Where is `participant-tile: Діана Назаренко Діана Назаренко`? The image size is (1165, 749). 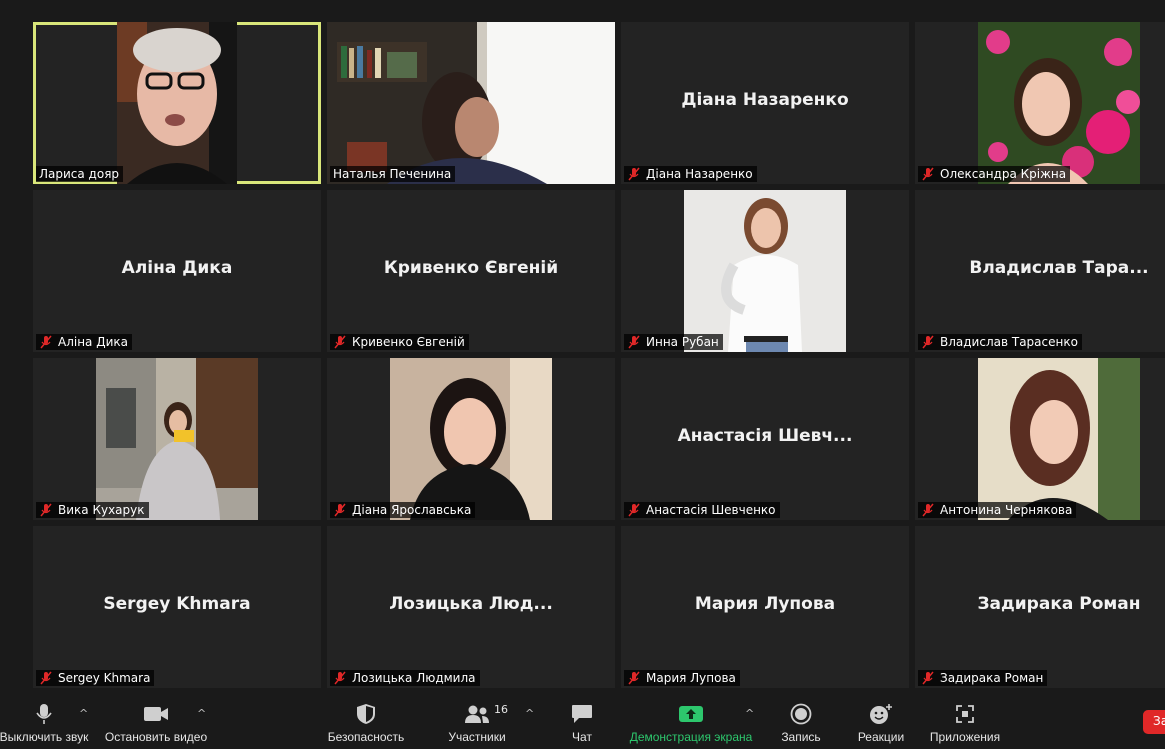
participant-tile: Діана Назаренко Діана Назаренко is located at coordinates (765, 103).